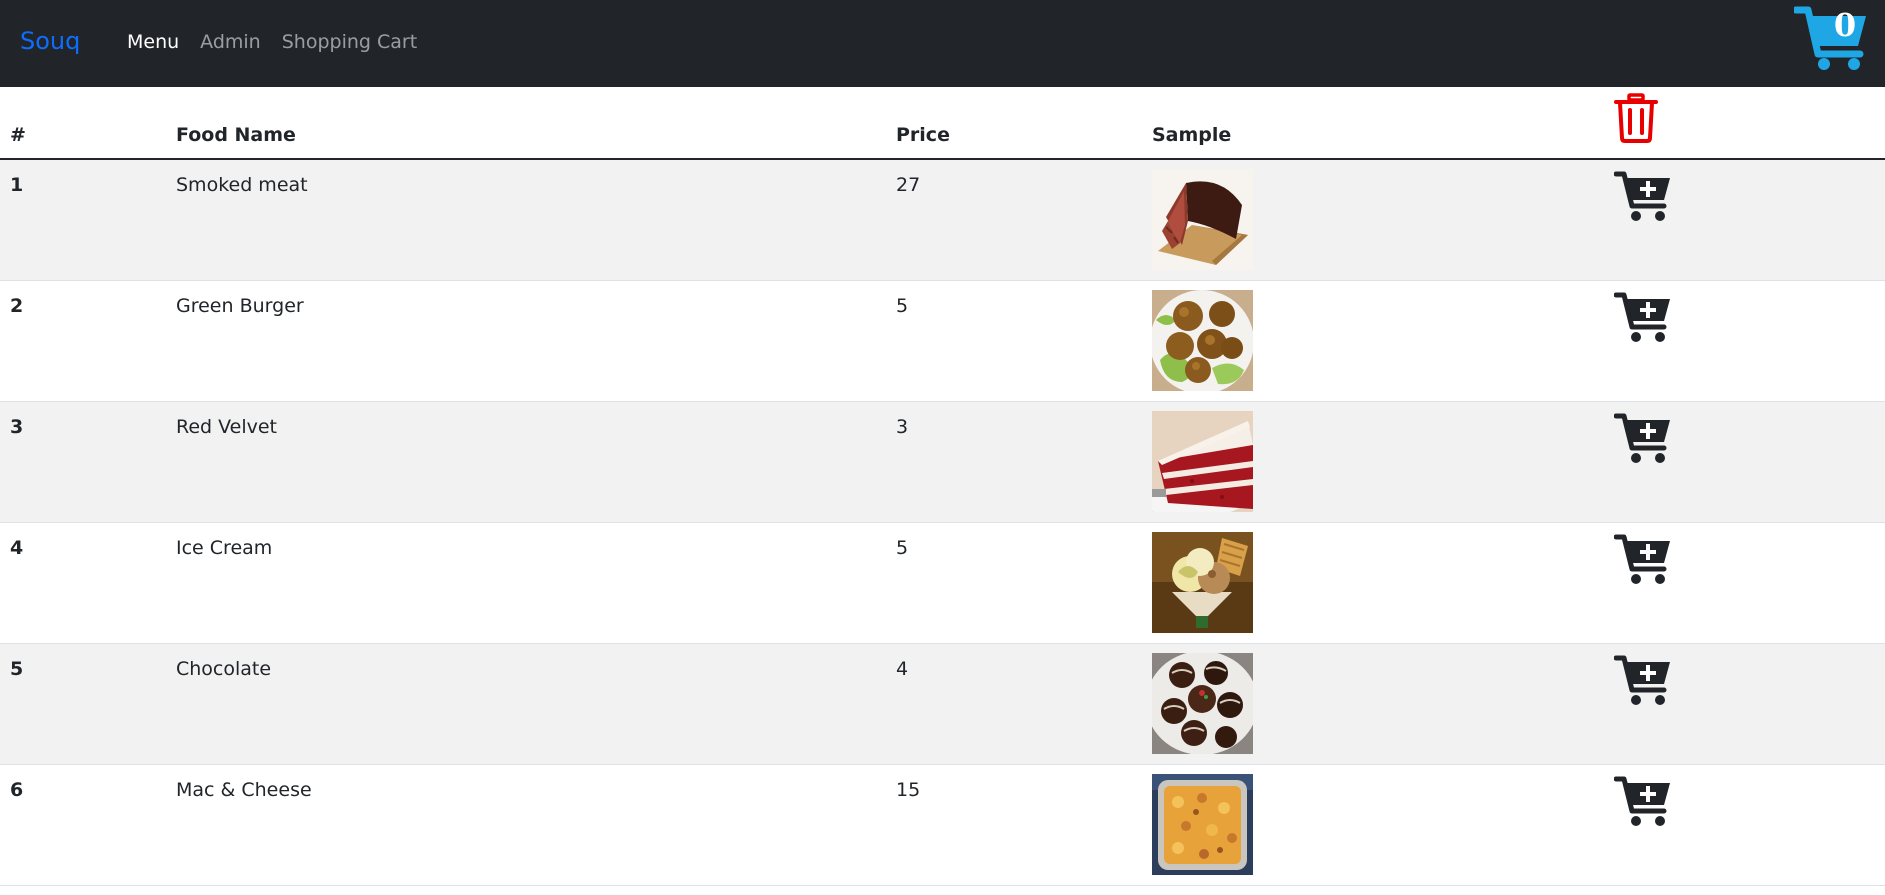 This screenshot has width=1885, height=895. What do you see at coordinates (942, 582) in the screenshot?
I see `table-row: 4 Ice Cream 5` at bounding box center [942, 582].